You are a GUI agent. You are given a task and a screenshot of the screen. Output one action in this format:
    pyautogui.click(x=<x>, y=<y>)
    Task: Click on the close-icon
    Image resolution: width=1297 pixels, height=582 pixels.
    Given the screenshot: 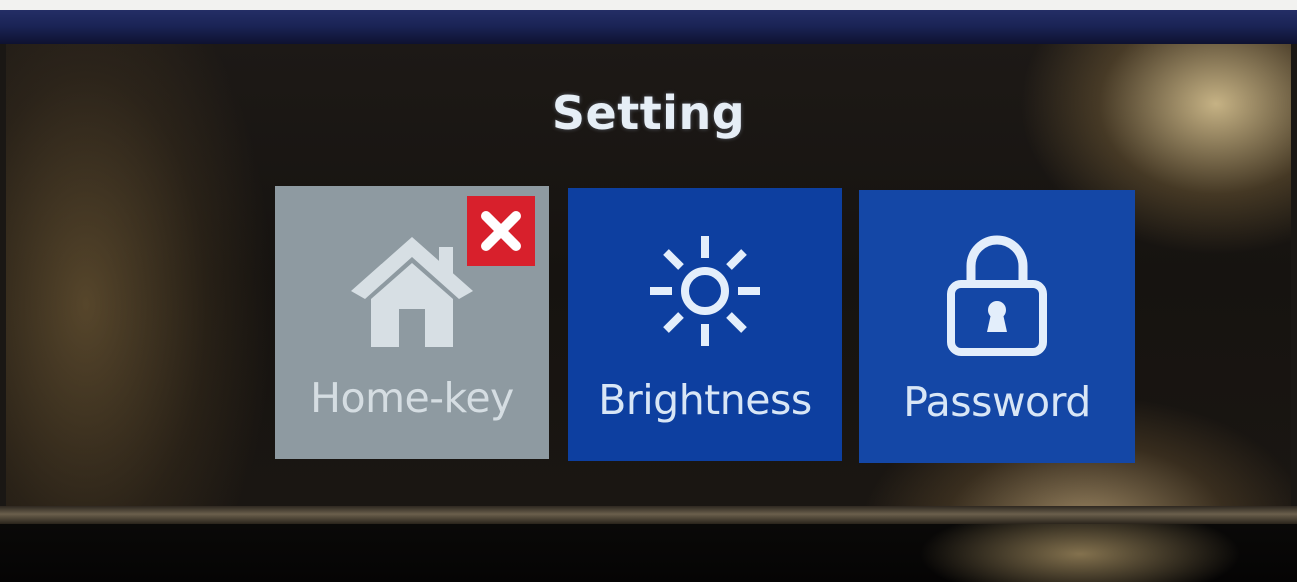 What is the action you would take?
    pyautogui.click(x=501, y=231)
    